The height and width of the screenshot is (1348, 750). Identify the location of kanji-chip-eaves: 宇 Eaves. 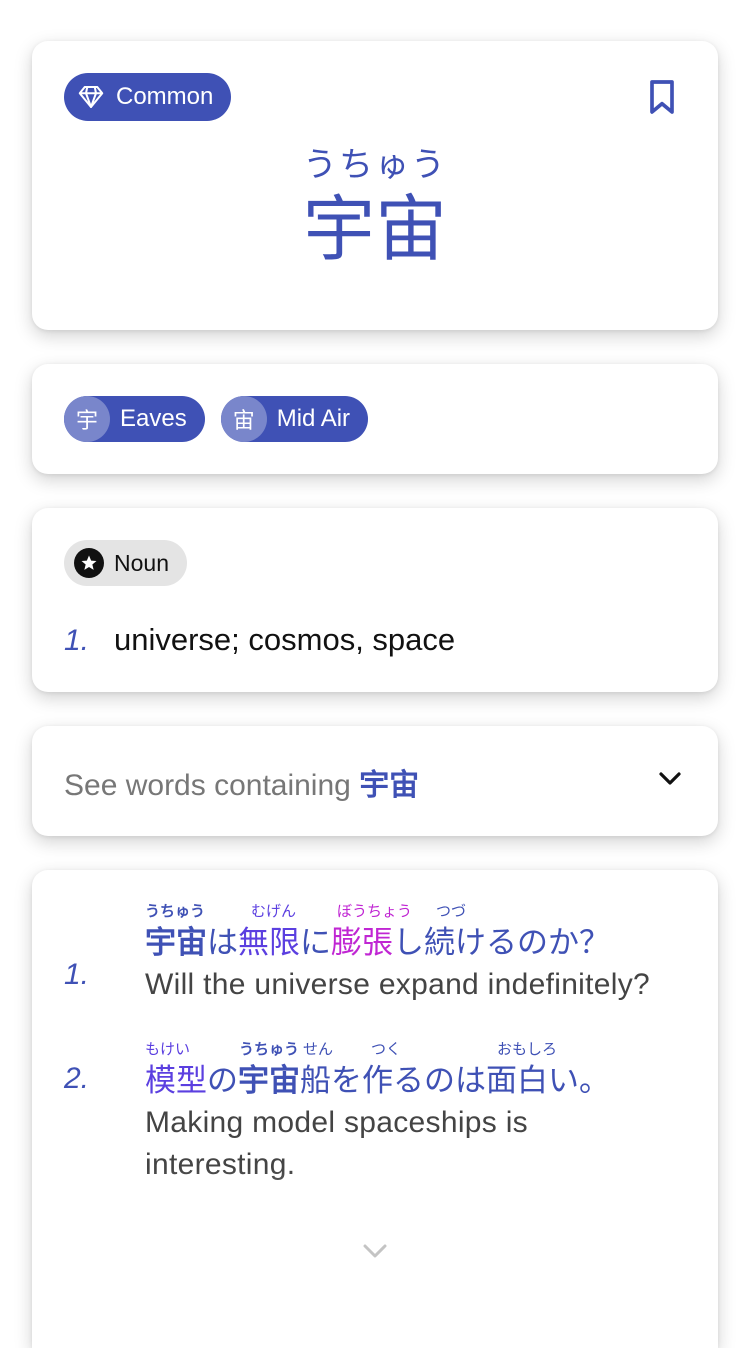
(134, 419).